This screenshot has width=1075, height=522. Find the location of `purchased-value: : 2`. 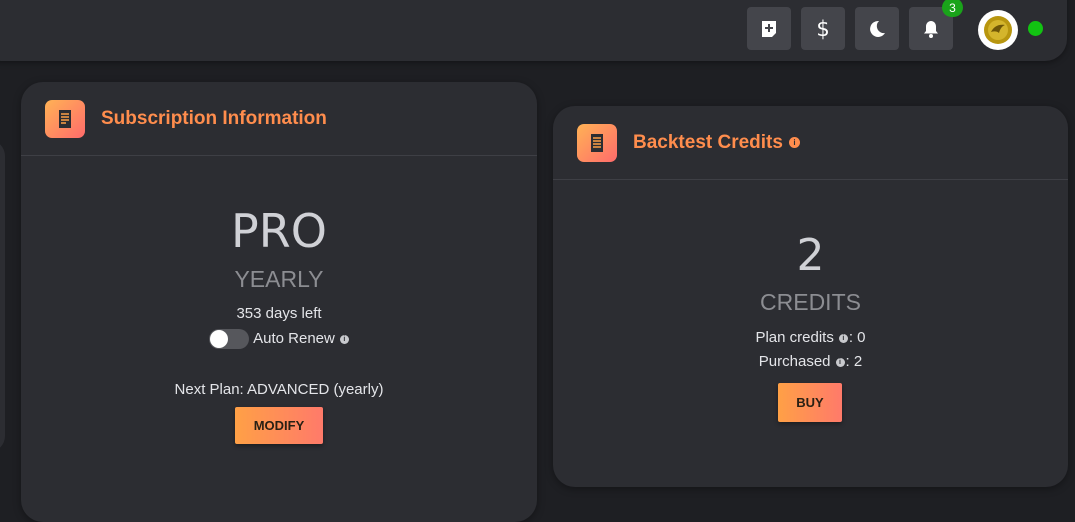

purchased-value: : 2 is located at coordinates (854, 361).